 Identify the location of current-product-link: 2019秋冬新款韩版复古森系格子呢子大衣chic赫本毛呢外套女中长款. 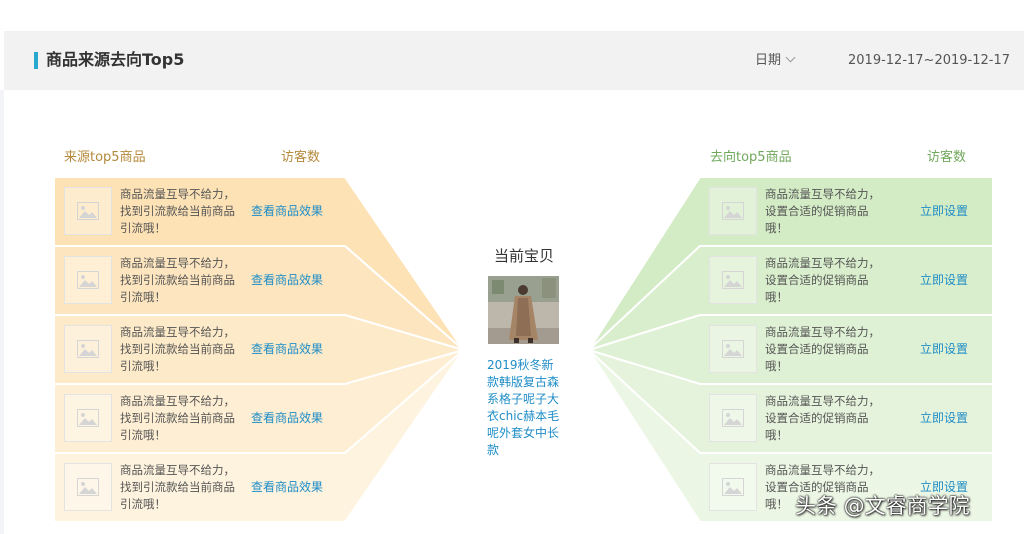
(525, 408).